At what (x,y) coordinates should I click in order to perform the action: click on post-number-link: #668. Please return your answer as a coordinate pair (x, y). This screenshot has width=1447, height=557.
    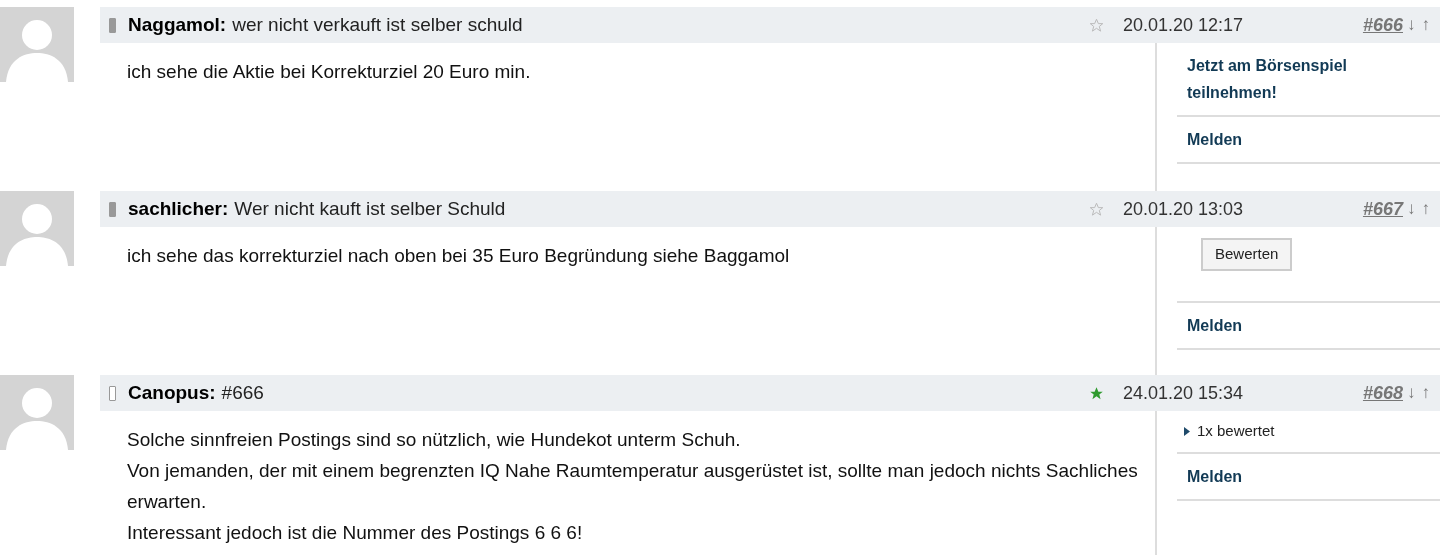
    Looking at the image, I should click on (1382, 393).